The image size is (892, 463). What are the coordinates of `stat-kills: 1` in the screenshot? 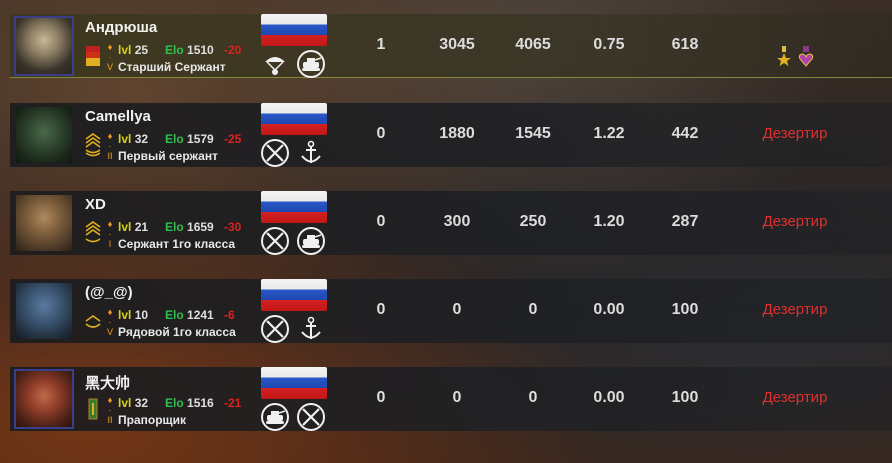 It's located at (381, 44).